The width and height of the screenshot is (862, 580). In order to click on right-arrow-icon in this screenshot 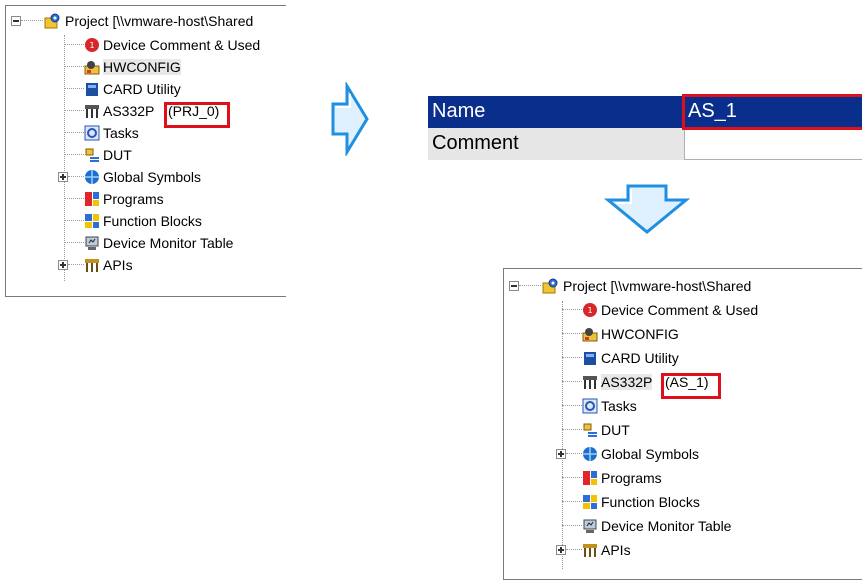, I will do `click(350, 119)`.